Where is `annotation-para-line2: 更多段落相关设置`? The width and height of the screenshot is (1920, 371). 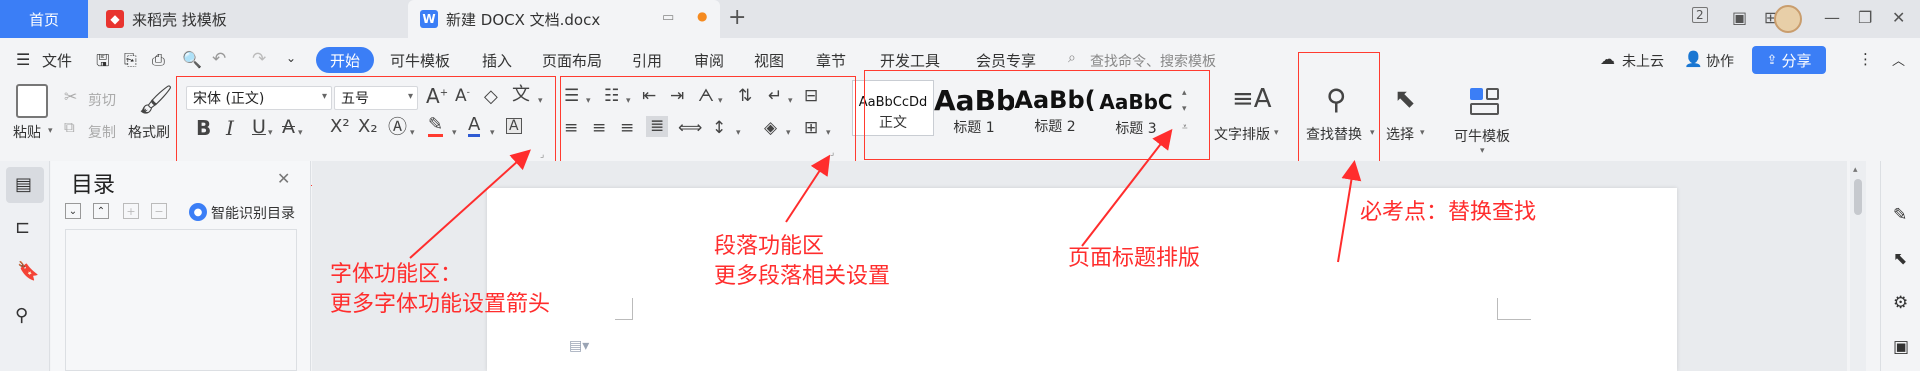 annotation-para-line2: 更多段落相关设置 is located at coordinates (802, 276).